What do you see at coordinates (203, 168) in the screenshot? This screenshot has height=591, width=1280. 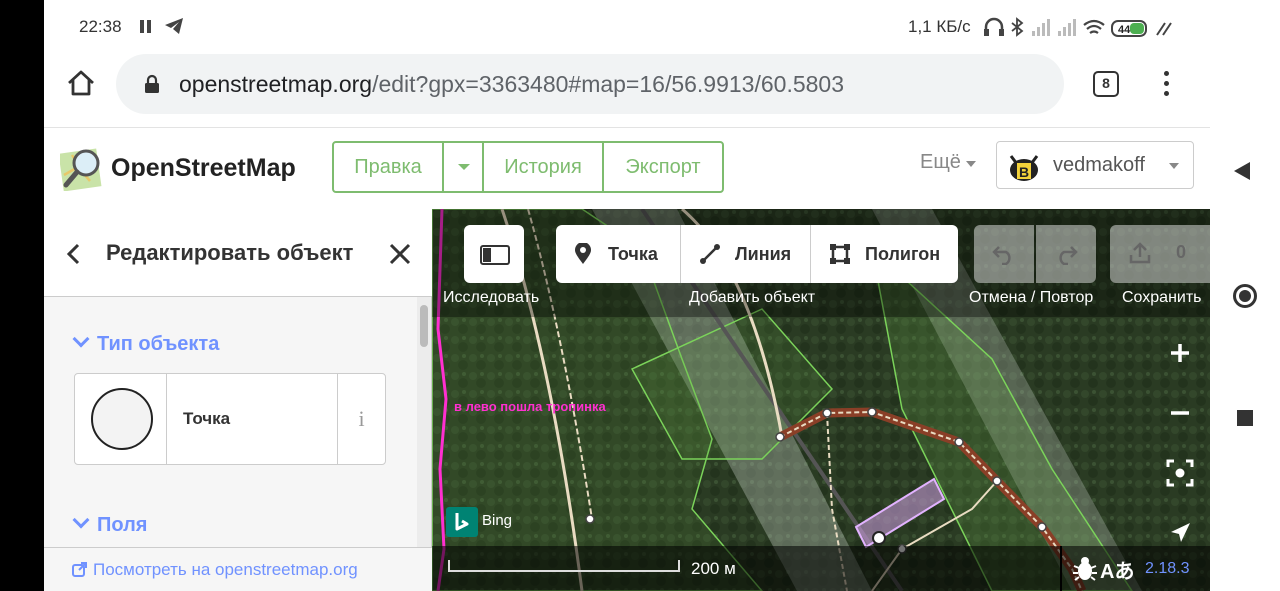 I see `osm-brand: OpenStreetMap` at bounding box center [203, 168].